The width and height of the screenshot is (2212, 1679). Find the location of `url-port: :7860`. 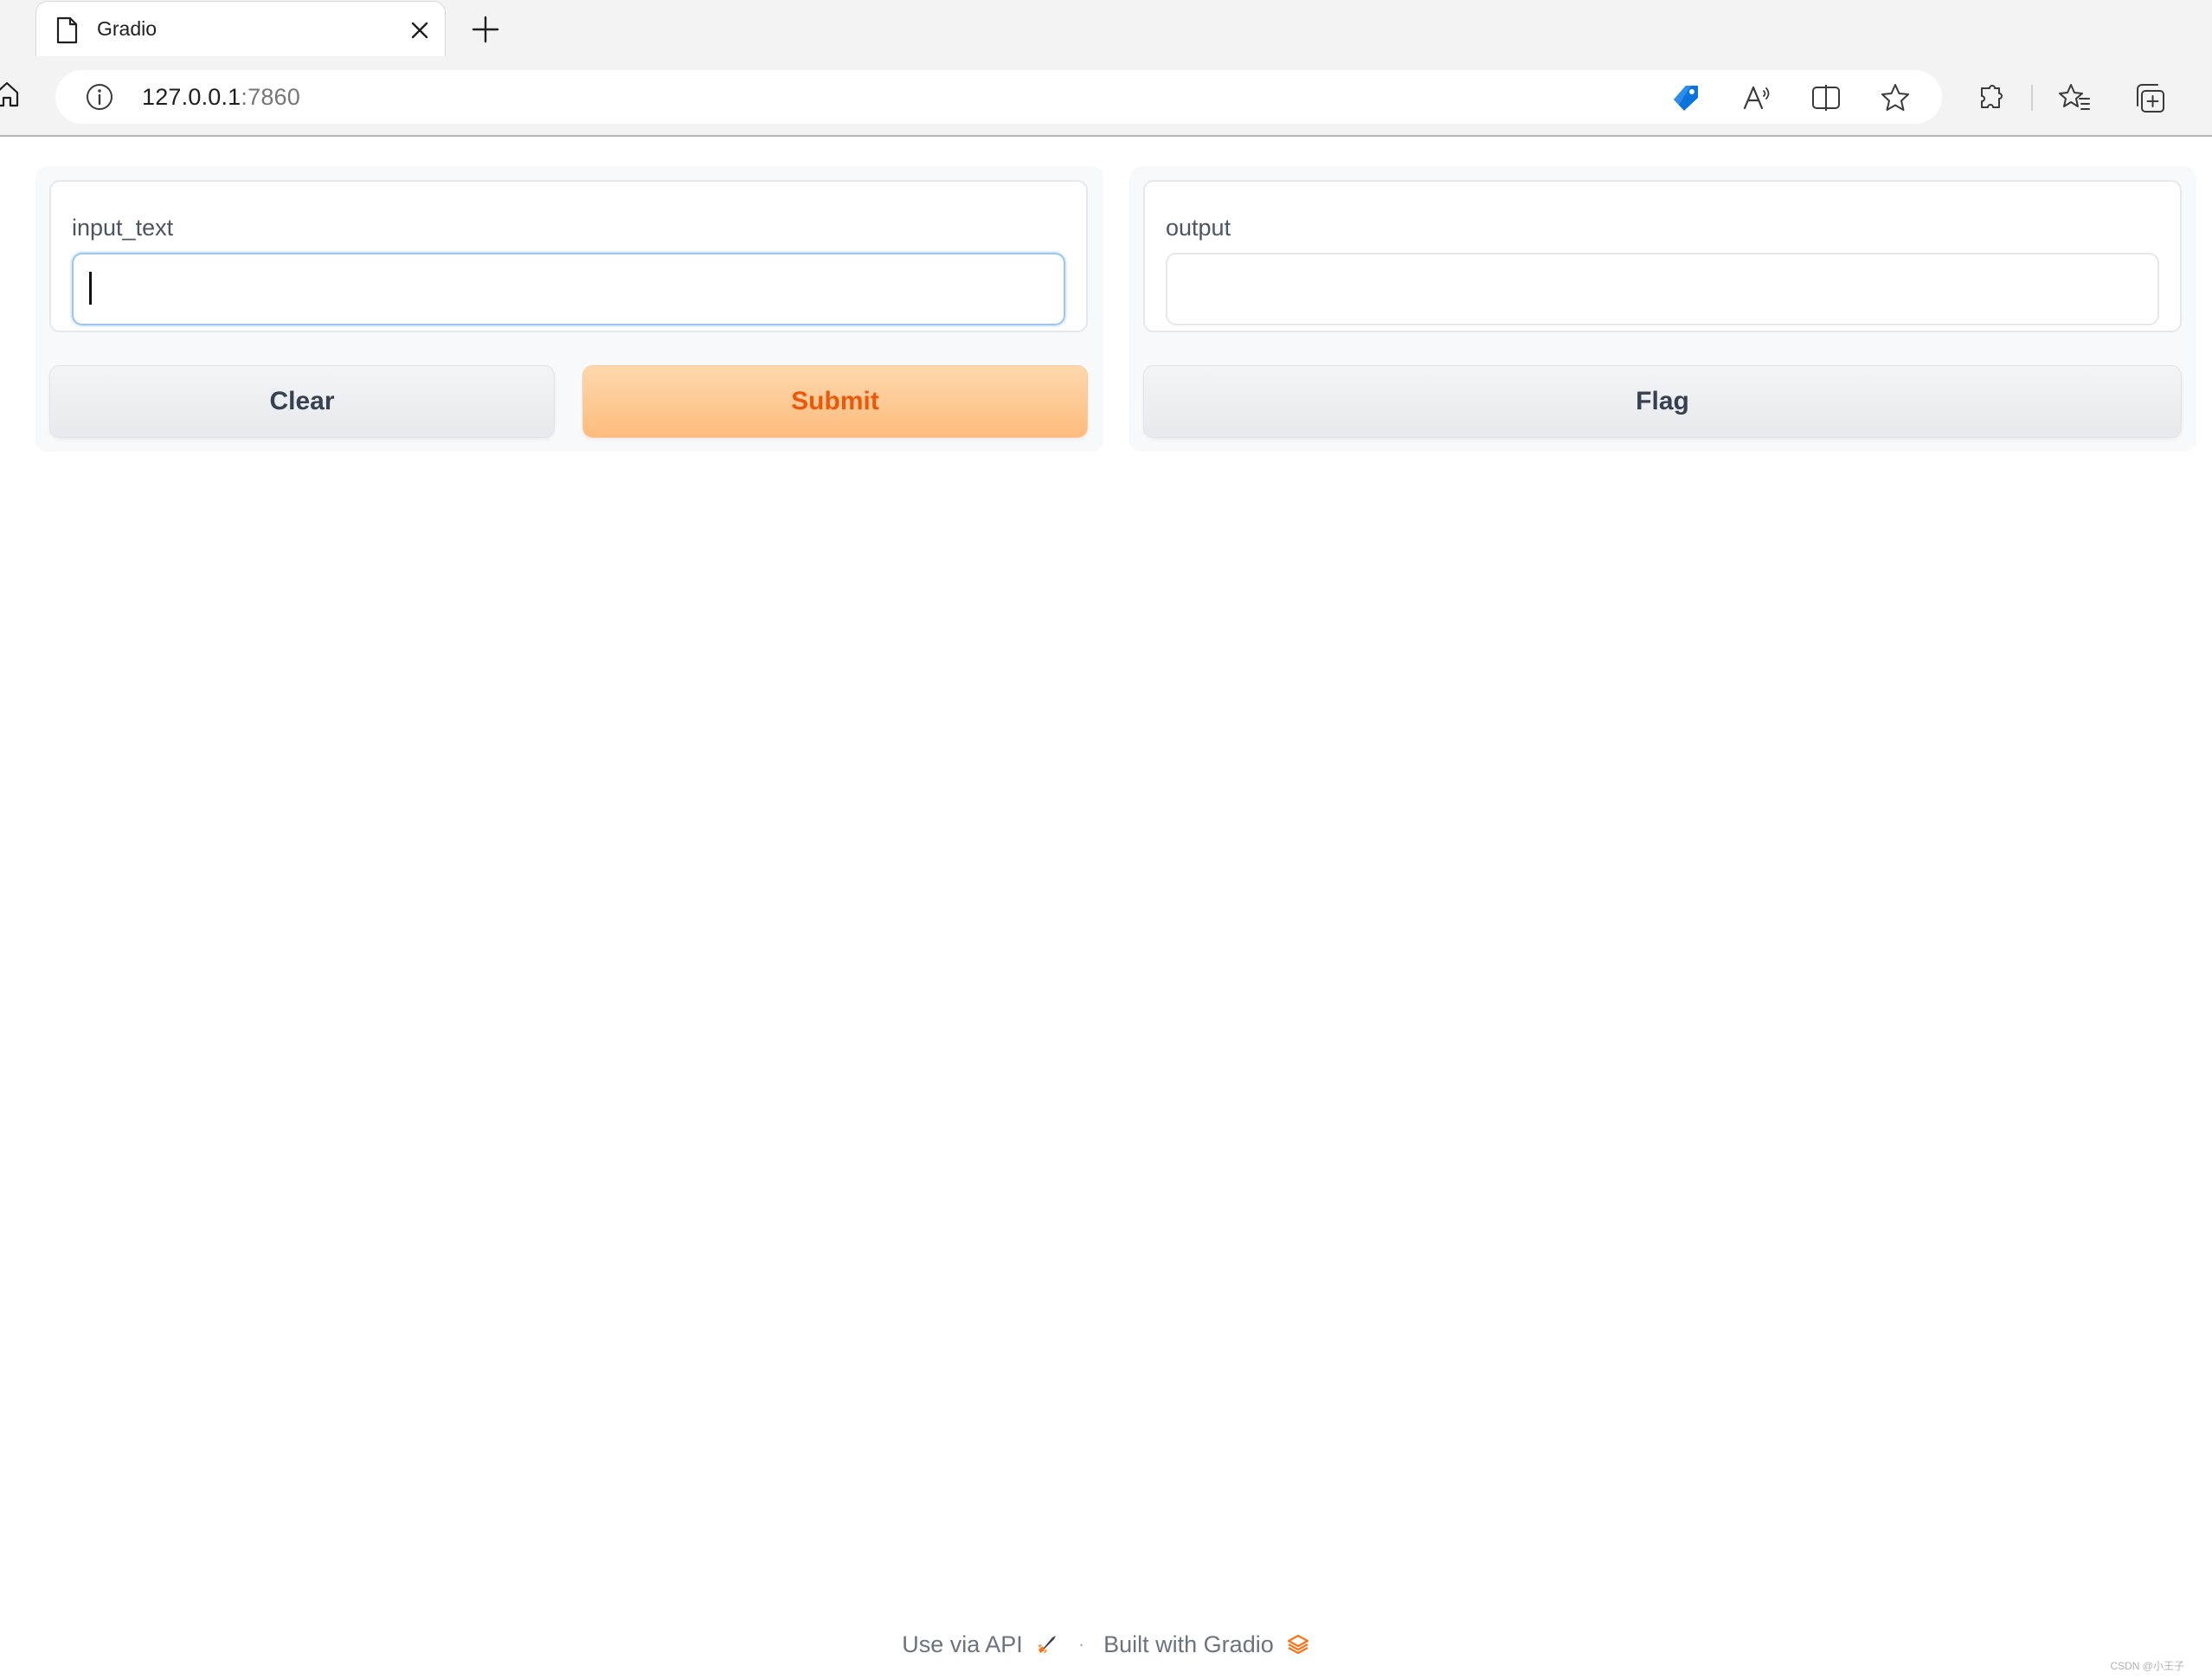

url-port: :7860 is located at coordinates (270, 97).